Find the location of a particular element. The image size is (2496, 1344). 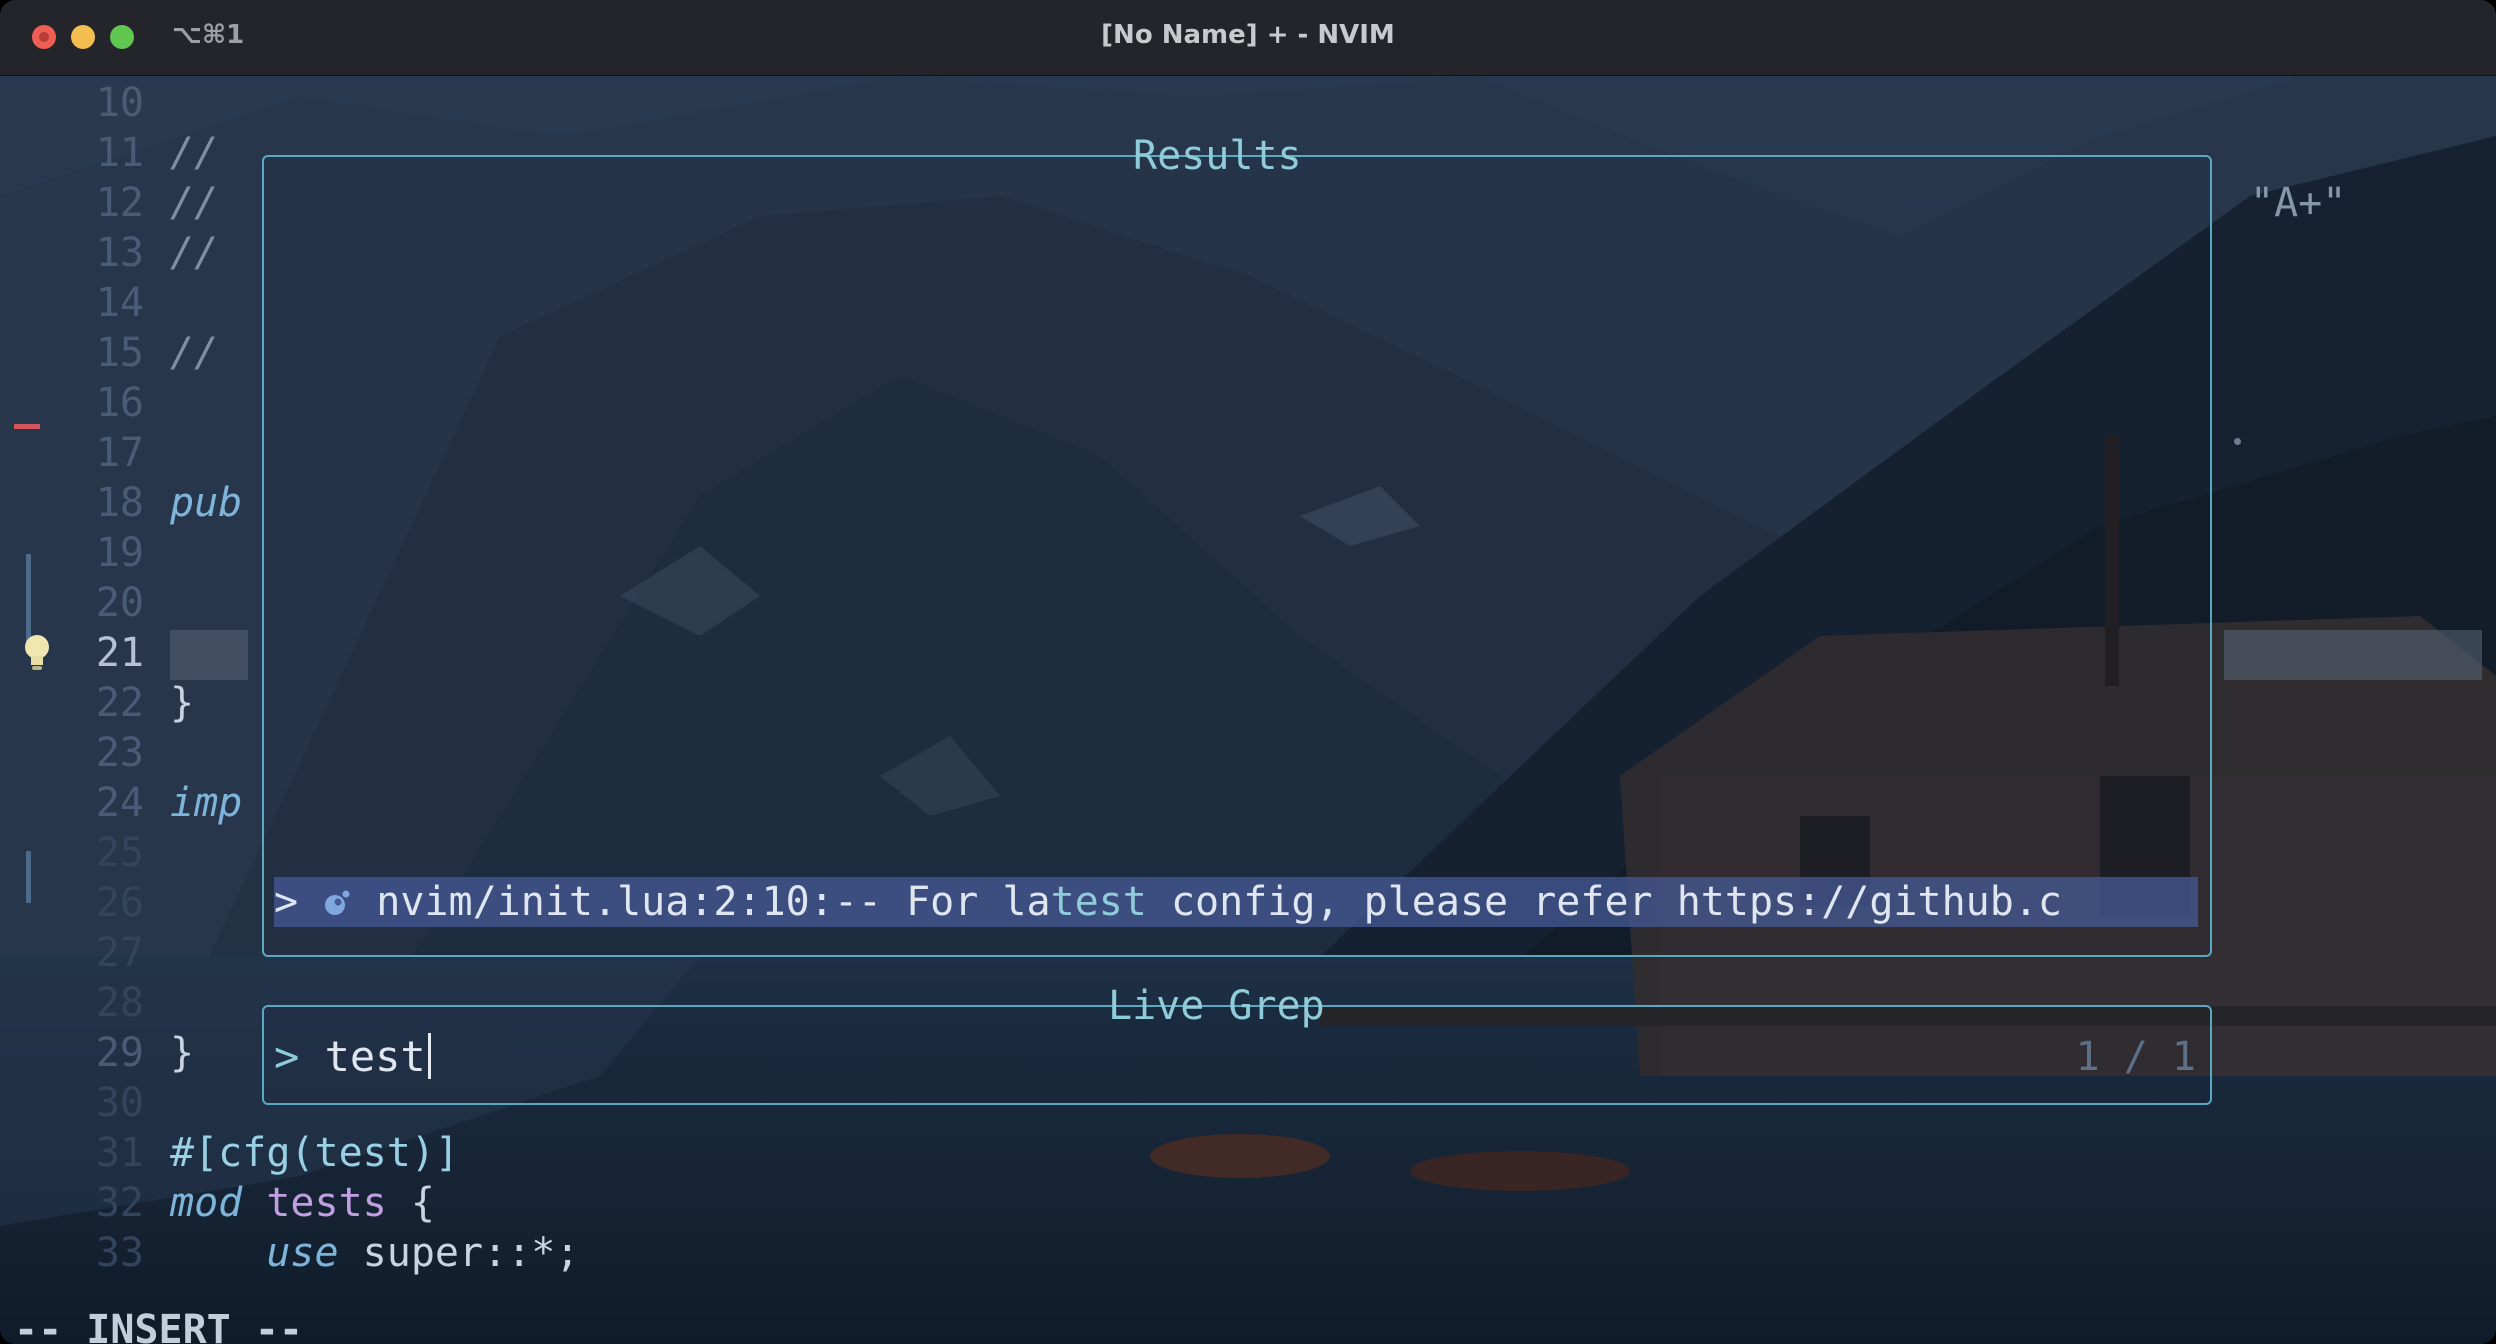

prompt-title: Live Grep is located at coordinates (1216, 1006).